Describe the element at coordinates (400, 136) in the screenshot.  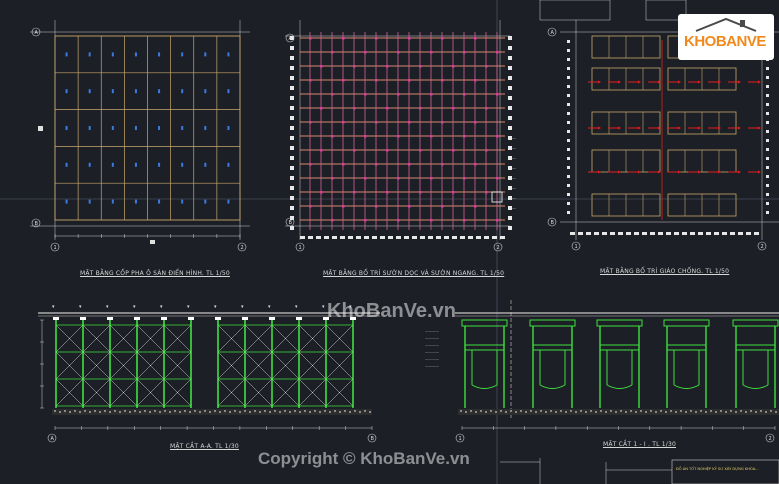
I see `rib-layout-plan: A B 1 2 — — — — — — — —` at that location.